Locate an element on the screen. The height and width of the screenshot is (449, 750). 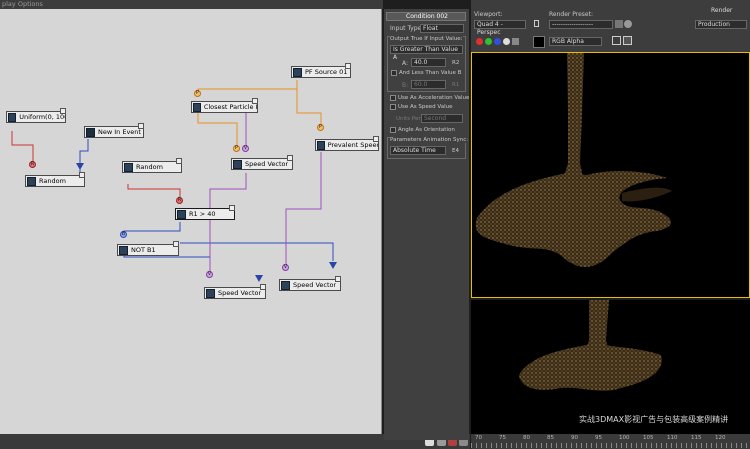
node-speed-vector-b: Speed Vector is located at coordinates (235, 291).